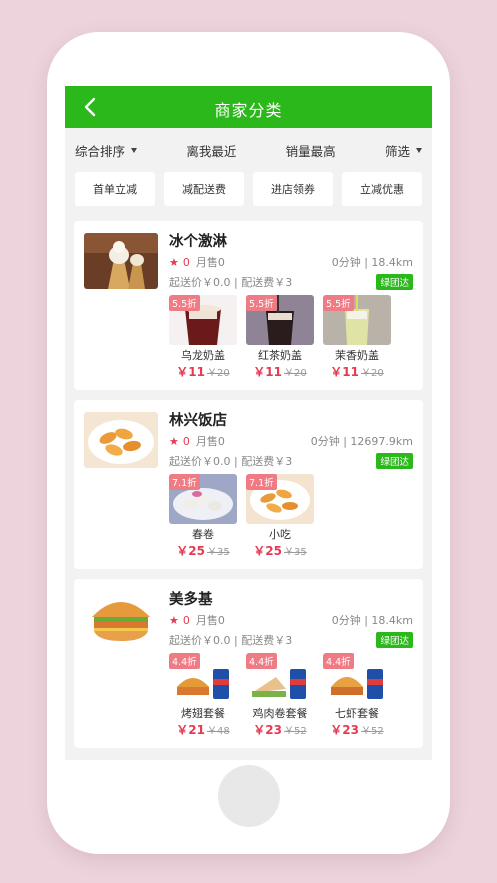 The height and width of the screenshot is (883, 497). I want to click on sort-label: 离我最近, so click(211, 151).